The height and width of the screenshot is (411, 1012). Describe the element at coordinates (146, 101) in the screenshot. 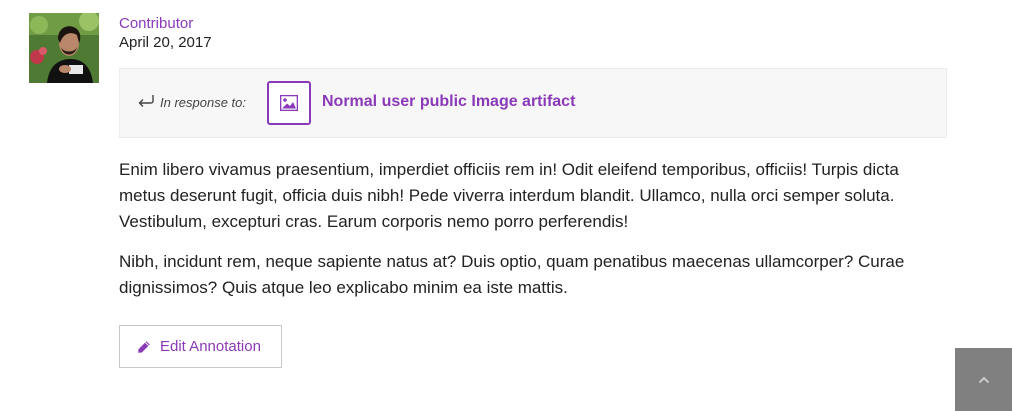

I see `reply-arrow-icon` at that location.